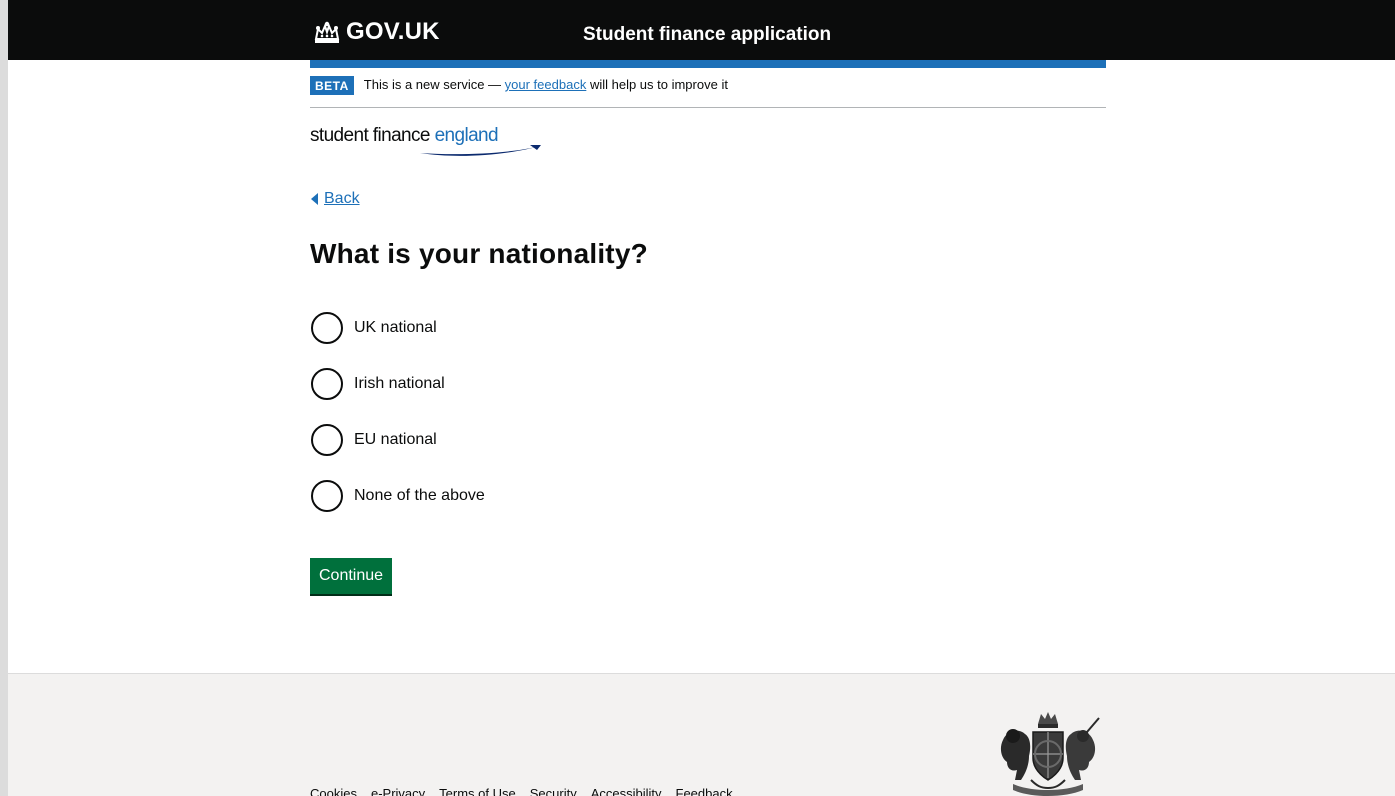  Describe the element at coordinates (333, 791) in the screenshot. I see `footer-link-cookies: Cookies` at that location.